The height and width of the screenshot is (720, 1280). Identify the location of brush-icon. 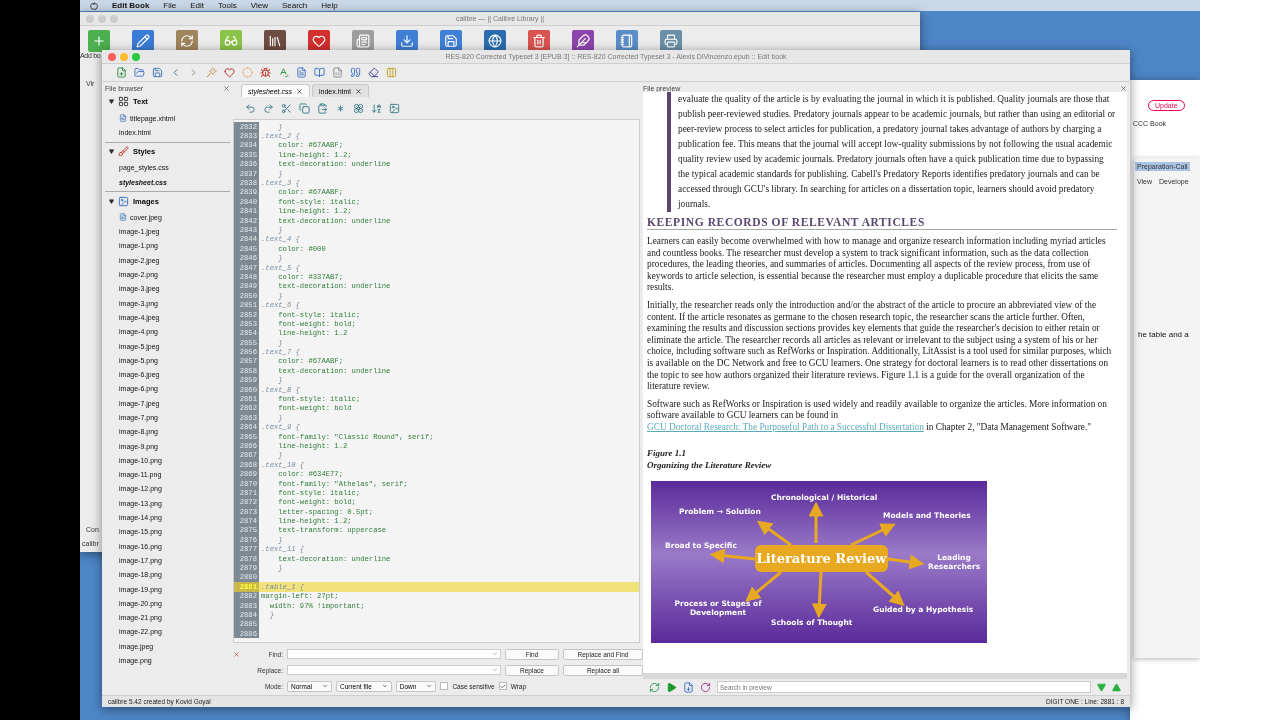
(123, 152).